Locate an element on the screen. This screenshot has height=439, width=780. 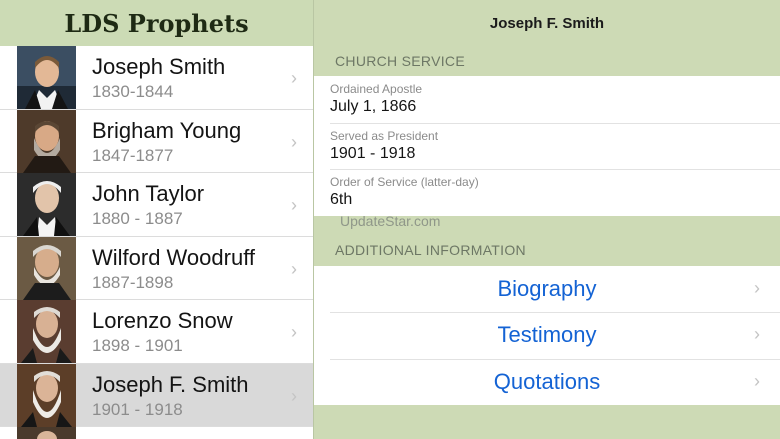
field-value: 1901 - 1918 is located at coordinates (373, 153).